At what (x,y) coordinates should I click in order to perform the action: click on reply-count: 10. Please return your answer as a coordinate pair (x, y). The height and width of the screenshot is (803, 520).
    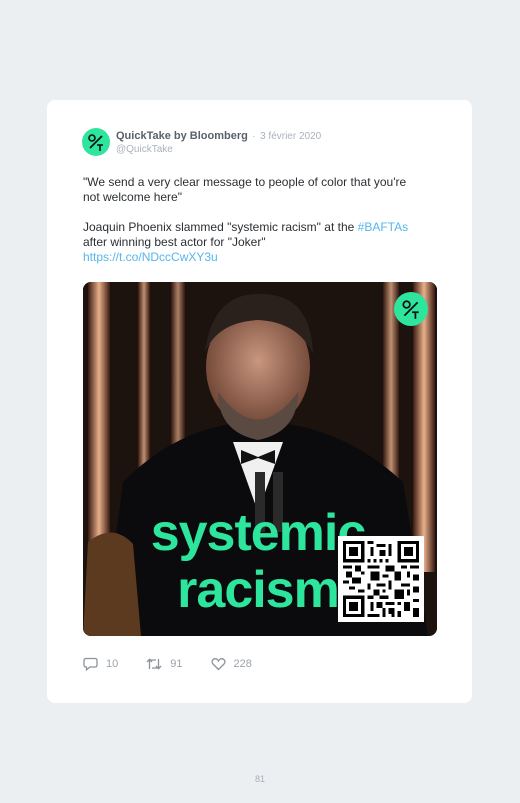
    Looking at the image, I should click on (112, 664).